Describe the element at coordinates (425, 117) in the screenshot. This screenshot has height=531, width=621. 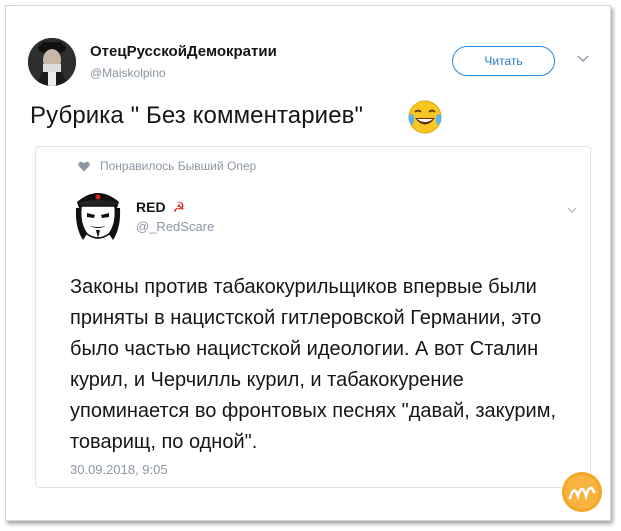
I see `laughing-emoji-icon` at that location.